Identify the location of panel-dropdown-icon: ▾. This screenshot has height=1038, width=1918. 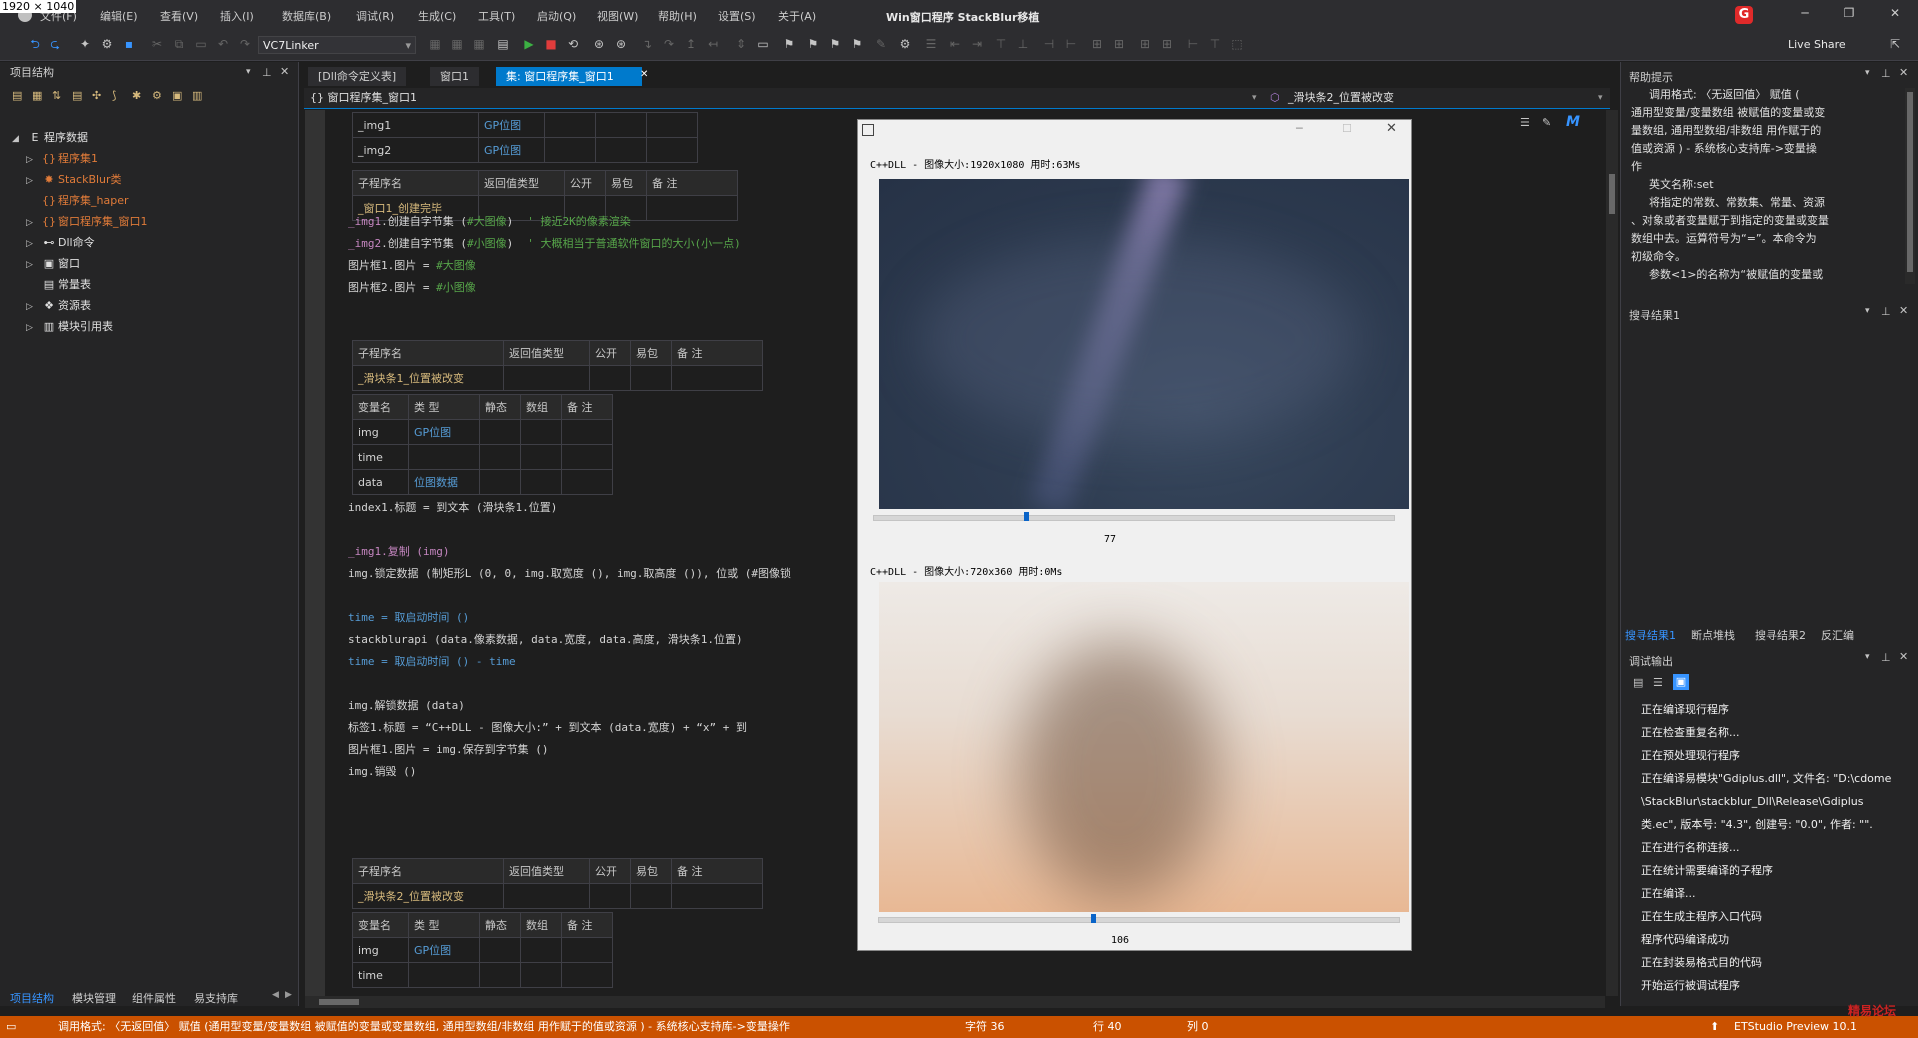
(248, 72).